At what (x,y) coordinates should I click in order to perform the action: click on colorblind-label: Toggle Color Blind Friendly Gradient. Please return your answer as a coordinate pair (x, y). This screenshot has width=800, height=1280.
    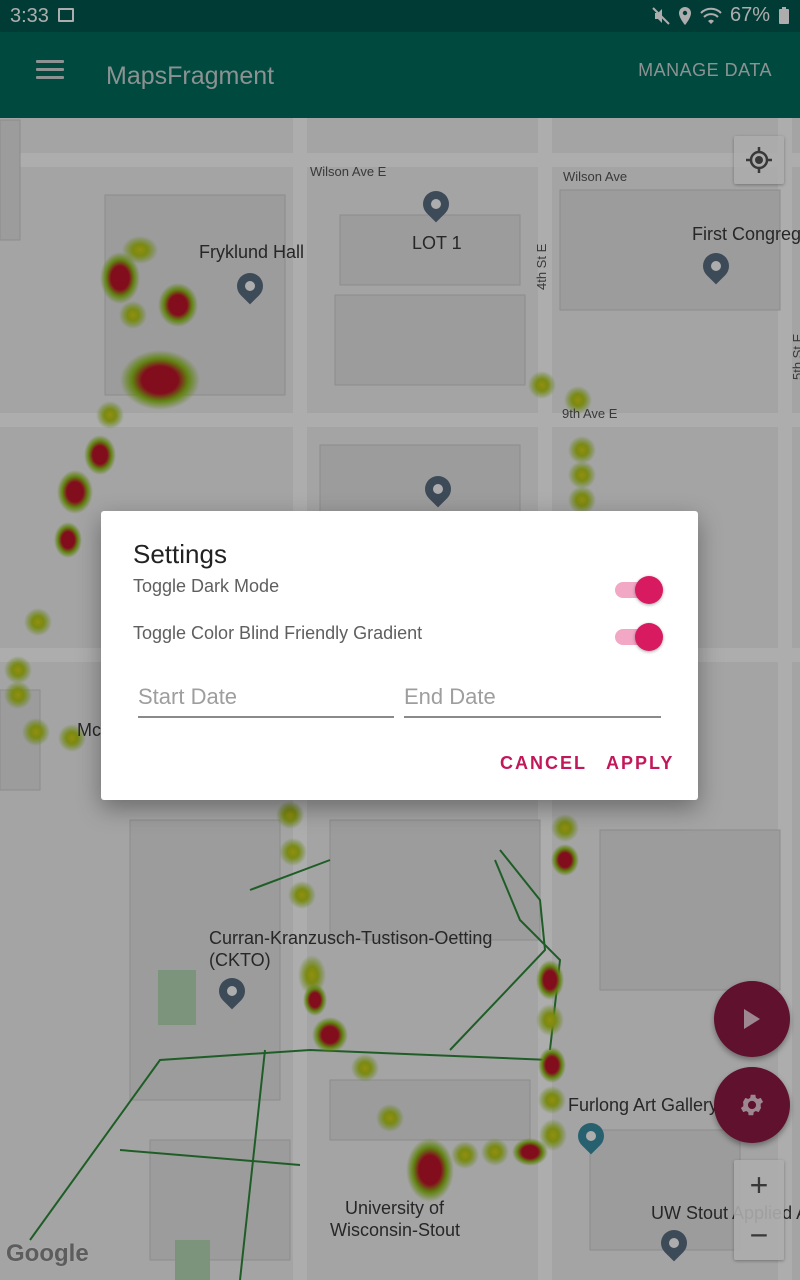
    Looking at the image, I should click on (278, 633).